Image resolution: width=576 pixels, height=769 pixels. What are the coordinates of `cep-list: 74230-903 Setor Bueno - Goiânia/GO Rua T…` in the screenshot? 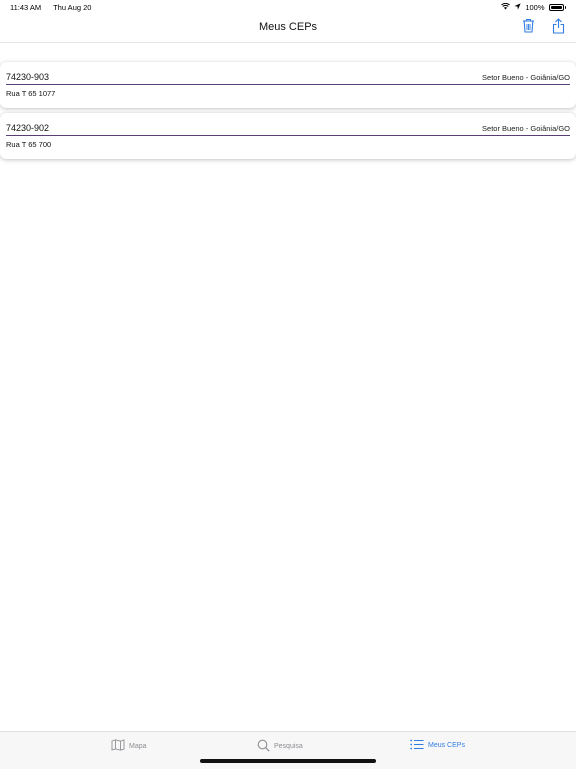 It's located at (288, 113).